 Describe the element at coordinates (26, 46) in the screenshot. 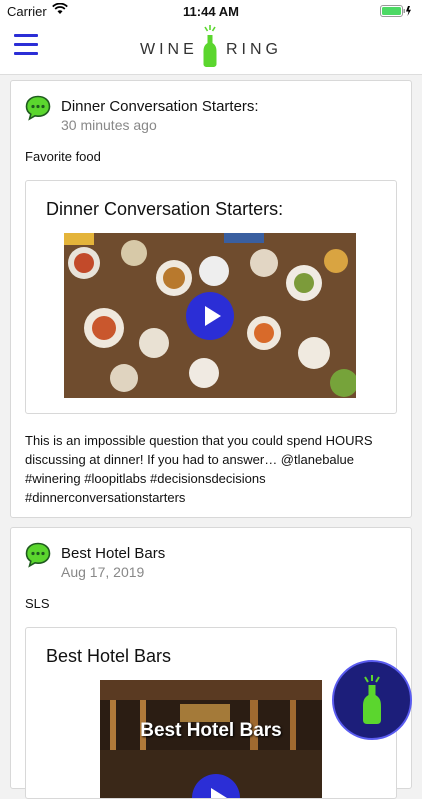

I see `menu-button` at that location.